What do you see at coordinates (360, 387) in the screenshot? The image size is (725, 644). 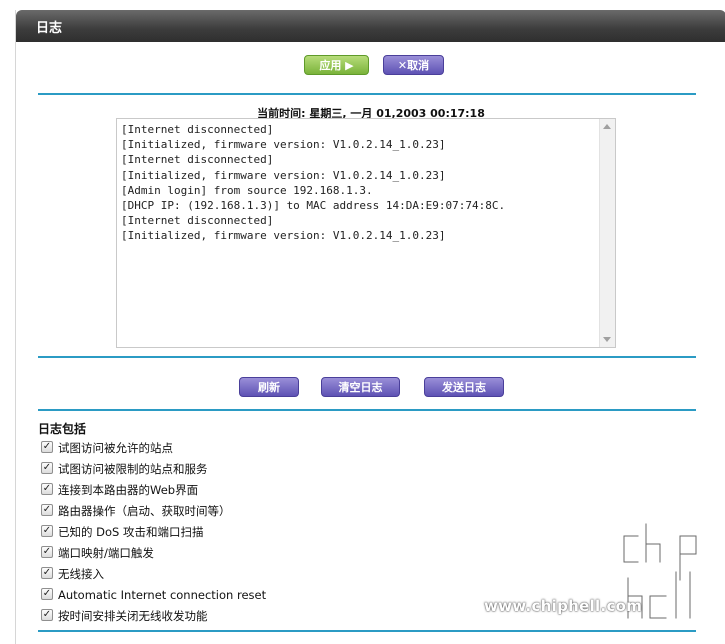 I see `clear-log-button: 清空日志` at bounding box center [360, 387].